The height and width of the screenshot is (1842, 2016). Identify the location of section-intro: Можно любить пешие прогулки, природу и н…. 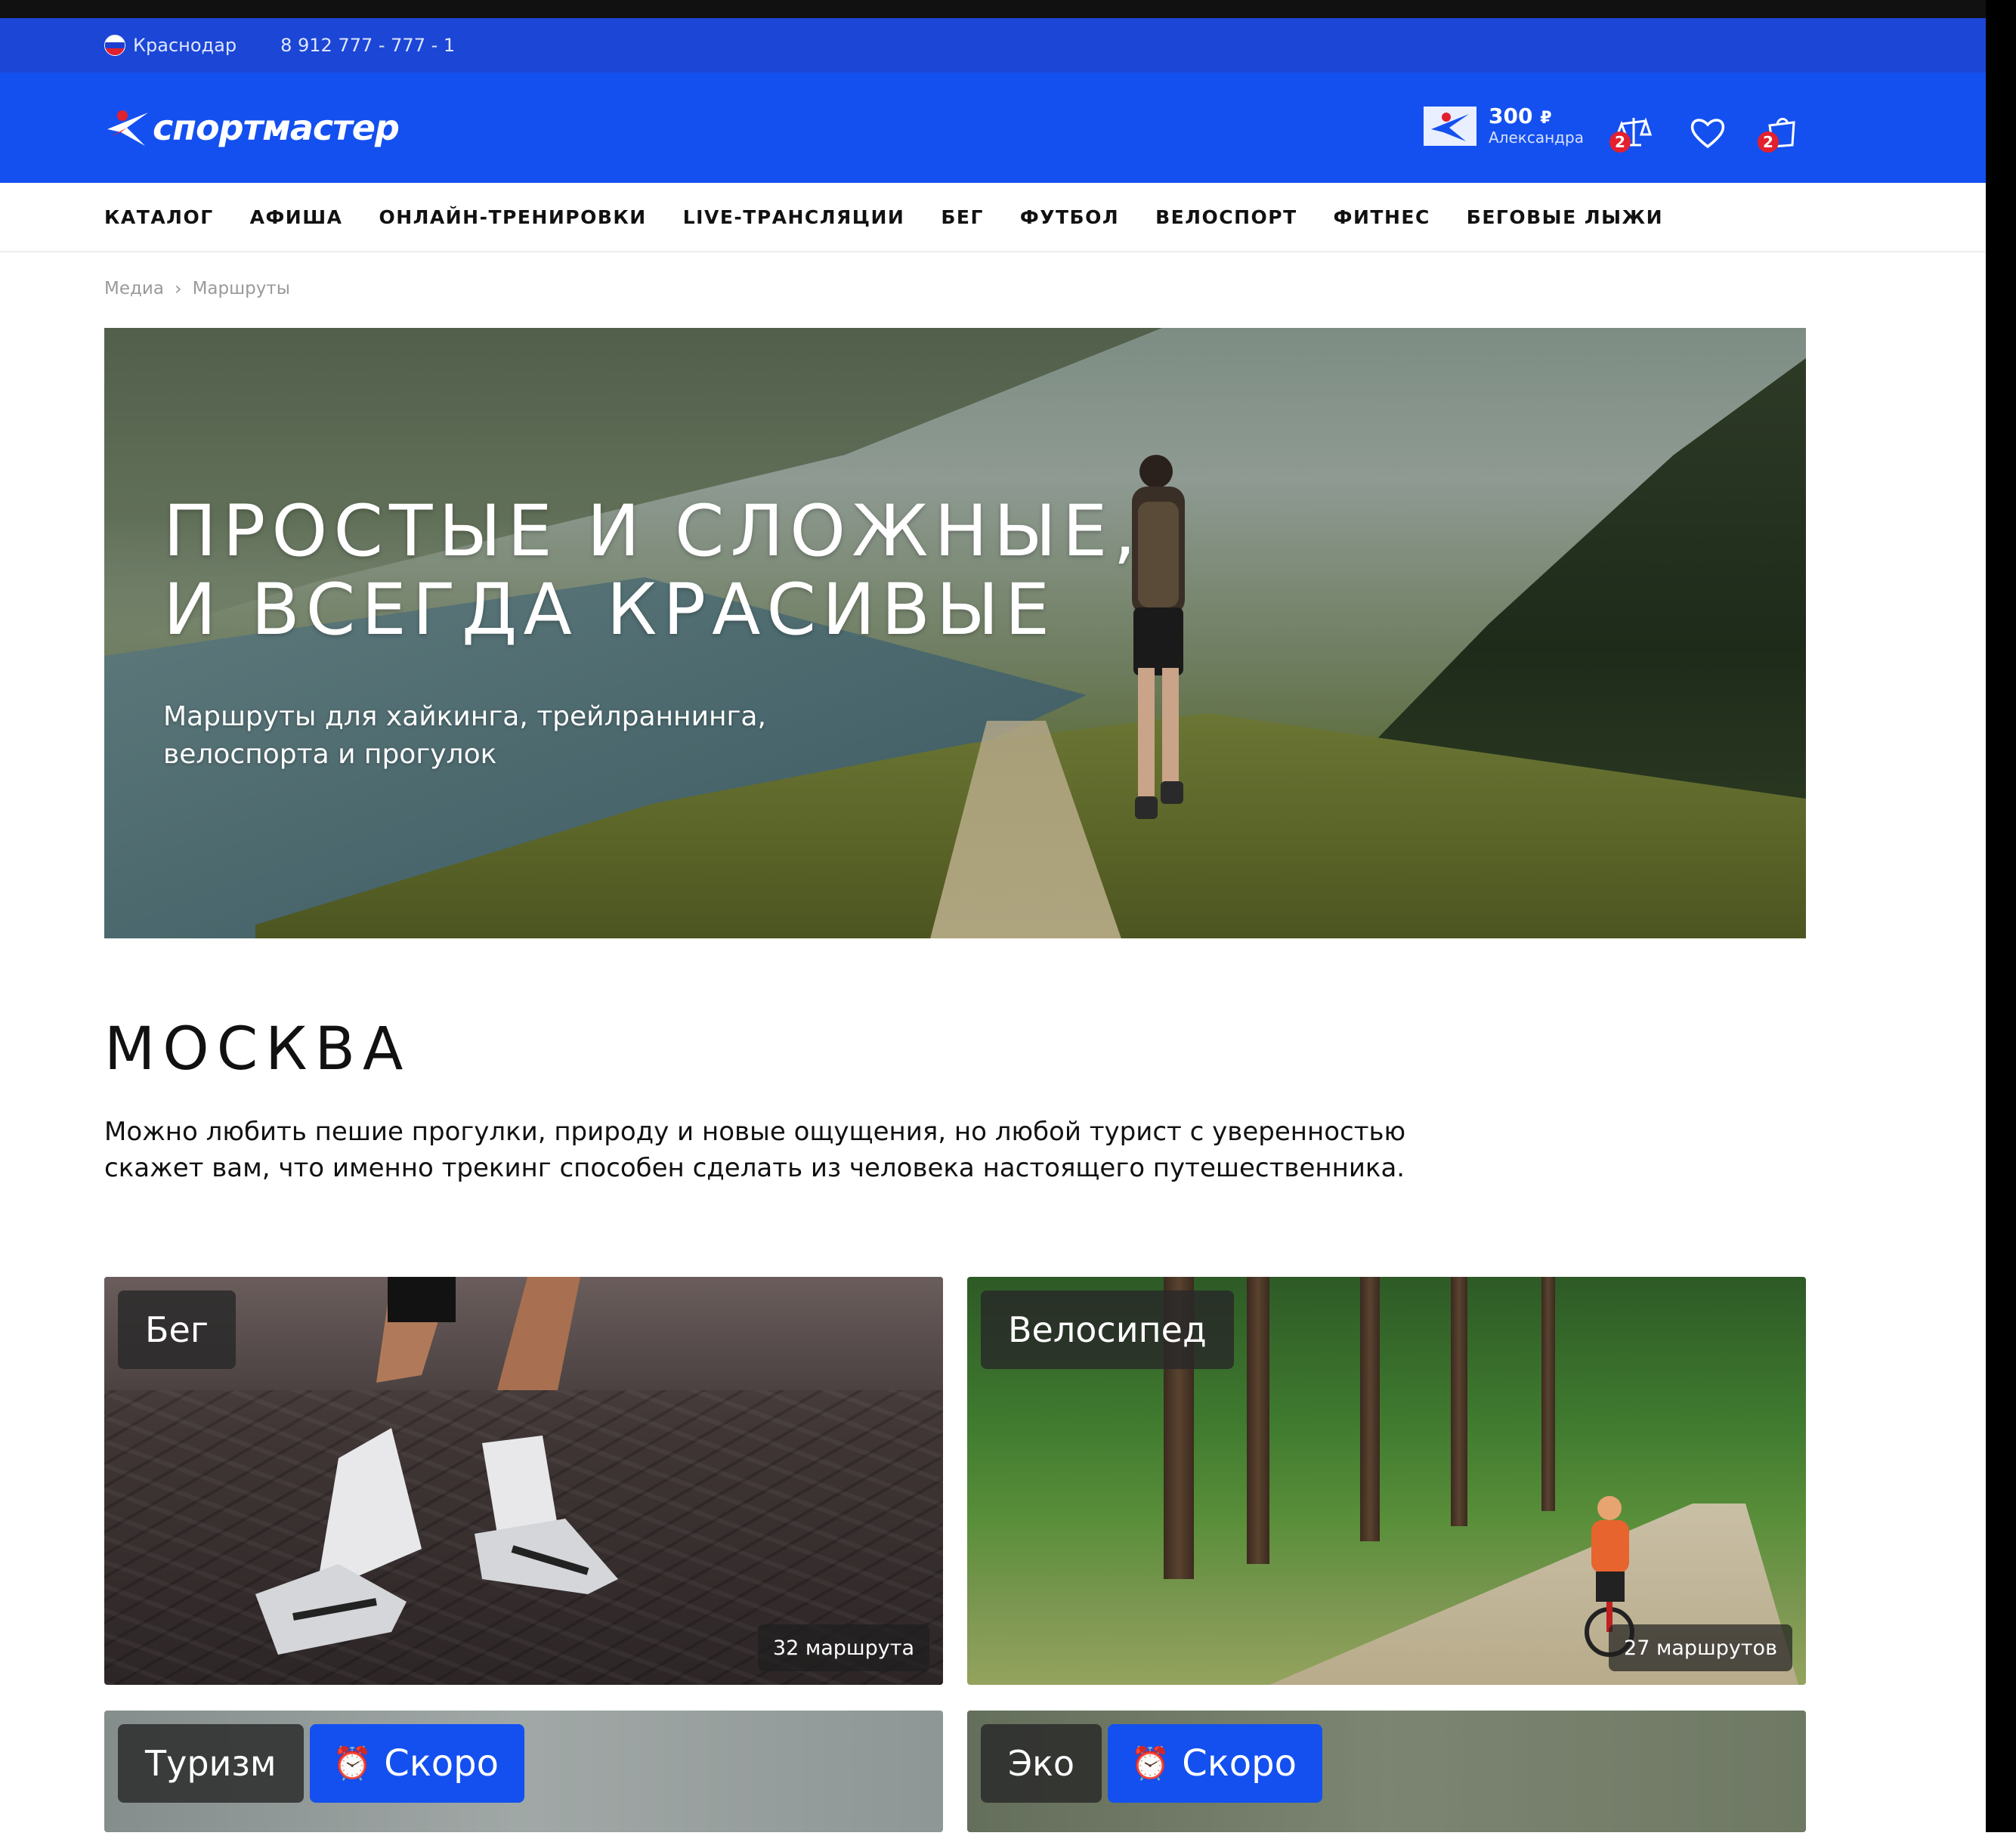
(755, 1150).